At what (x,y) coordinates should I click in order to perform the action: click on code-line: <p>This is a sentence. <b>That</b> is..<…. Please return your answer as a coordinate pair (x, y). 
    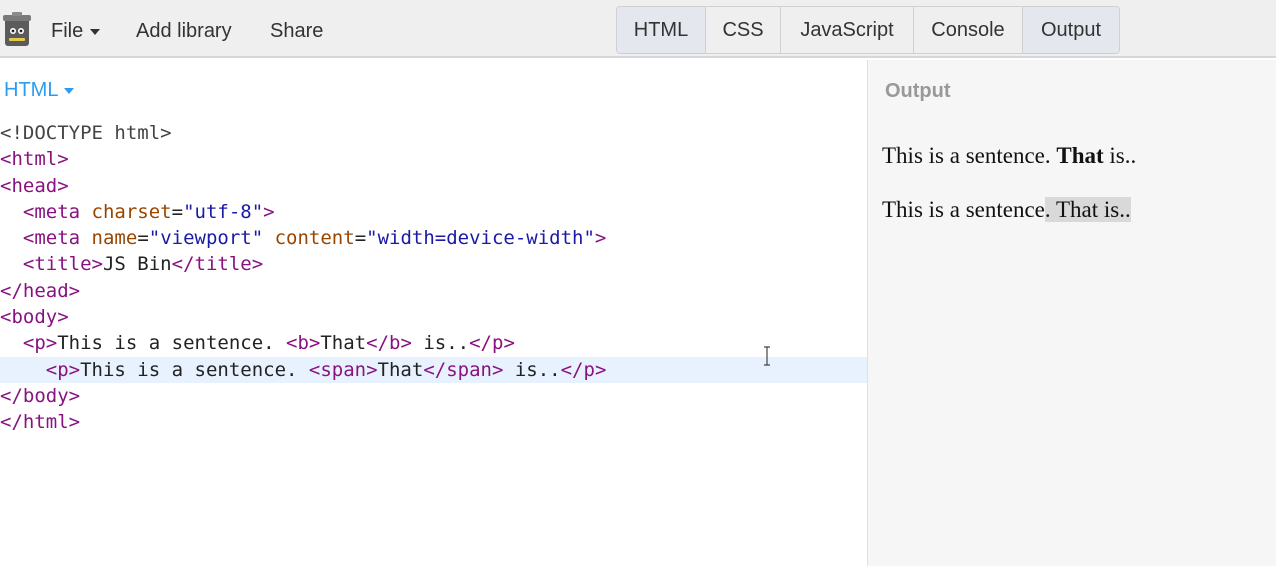
    Looking at the image, I should click on (433, 343).